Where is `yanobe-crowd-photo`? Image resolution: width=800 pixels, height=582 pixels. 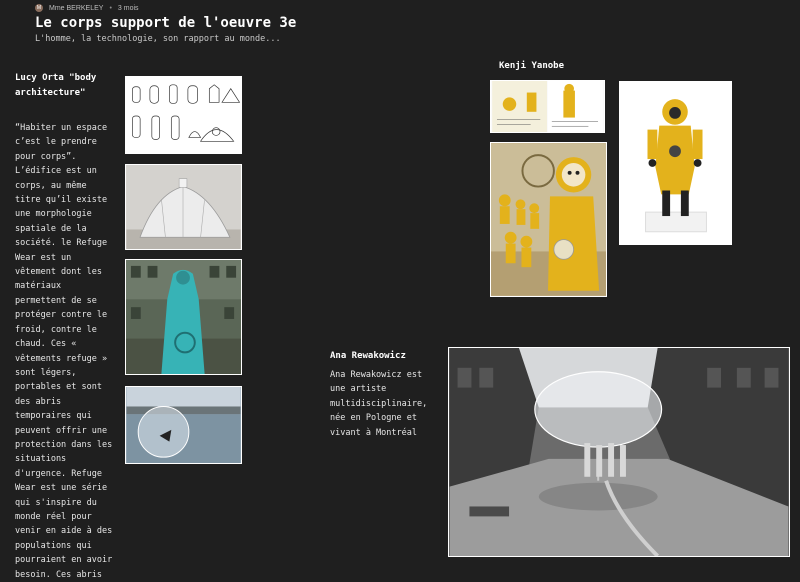
yanobe-crowd-photo is located at coordinates (548, 219).